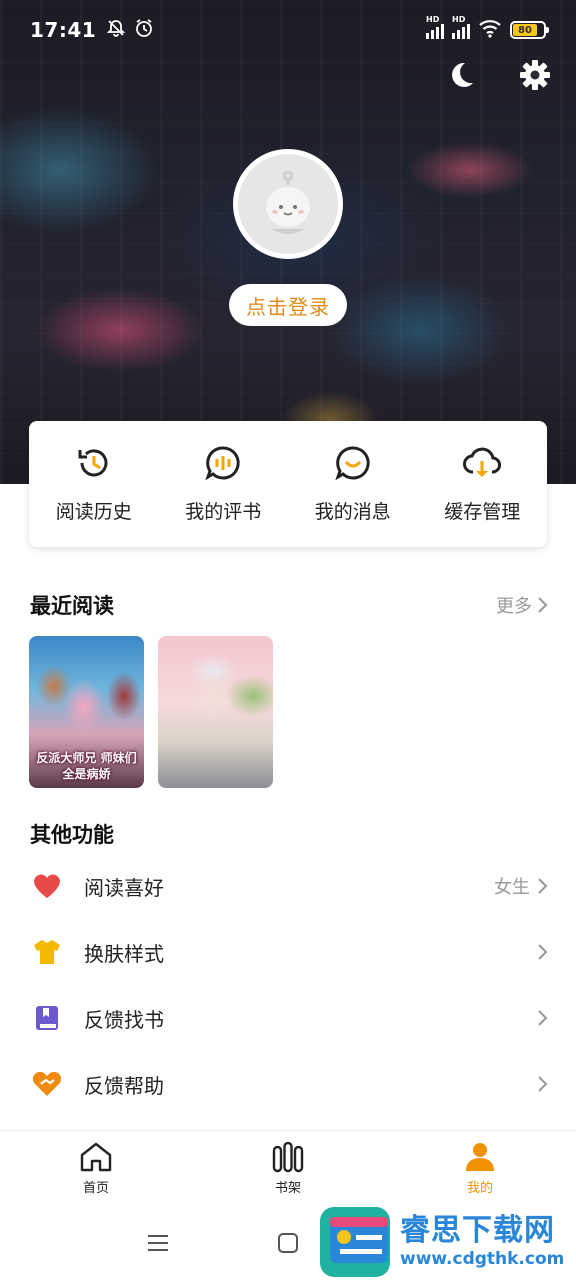 Image resolution: width=576 pixels, height=1280 pixels. I want to click on book-cover: 反派大师兄 师妹们全是病娇, so click(86, 712).